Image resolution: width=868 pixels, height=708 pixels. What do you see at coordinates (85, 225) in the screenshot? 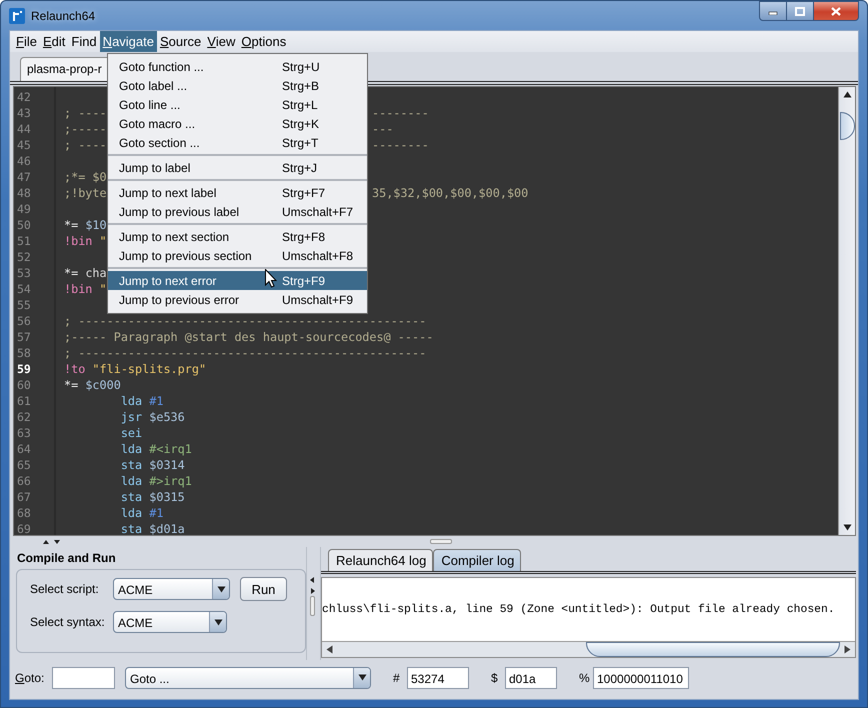
I see `code-line: *= $10` at bounding box center [85, 225].